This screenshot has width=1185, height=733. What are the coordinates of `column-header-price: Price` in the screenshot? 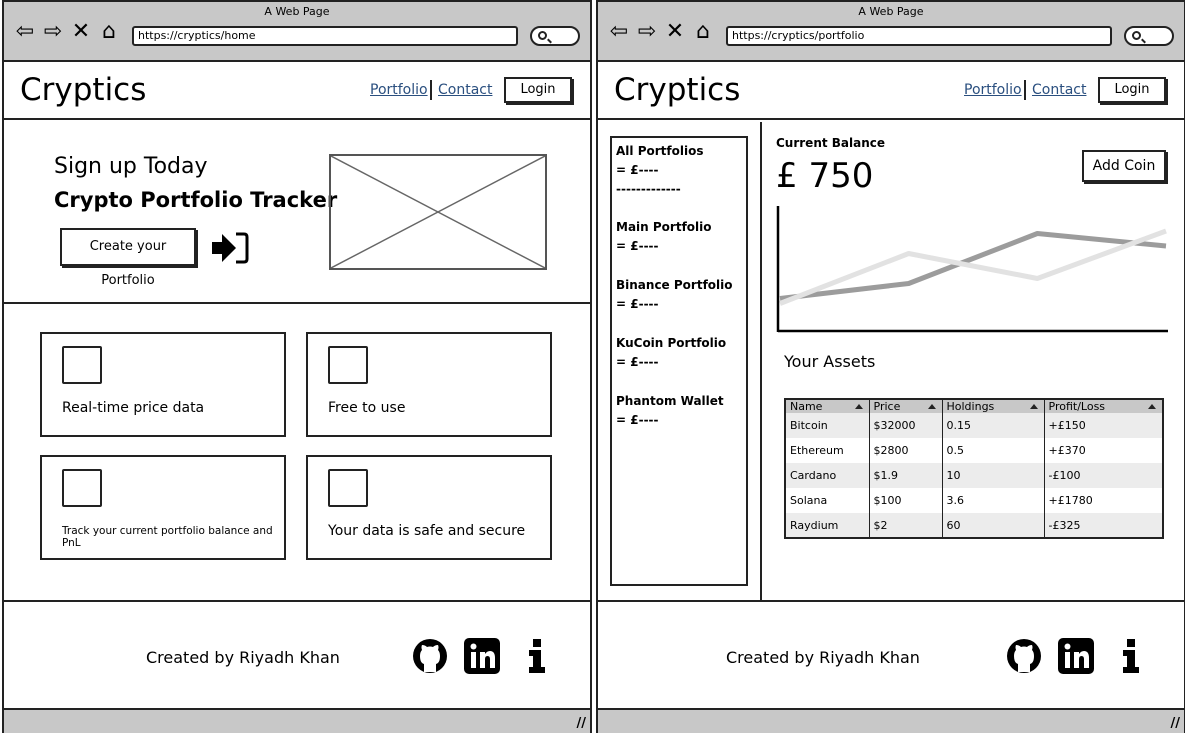 It's located at (906, 406).